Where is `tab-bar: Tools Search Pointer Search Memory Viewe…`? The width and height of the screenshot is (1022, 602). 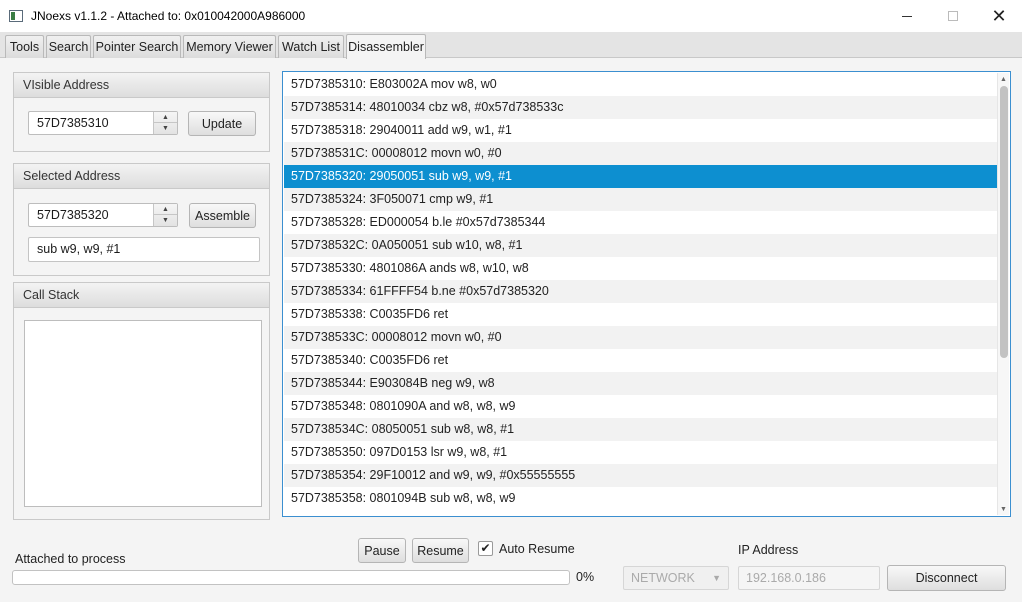 tab-bar: Tools Search Pointer Search Memory Viewe… is located at coordinates (511, 45).